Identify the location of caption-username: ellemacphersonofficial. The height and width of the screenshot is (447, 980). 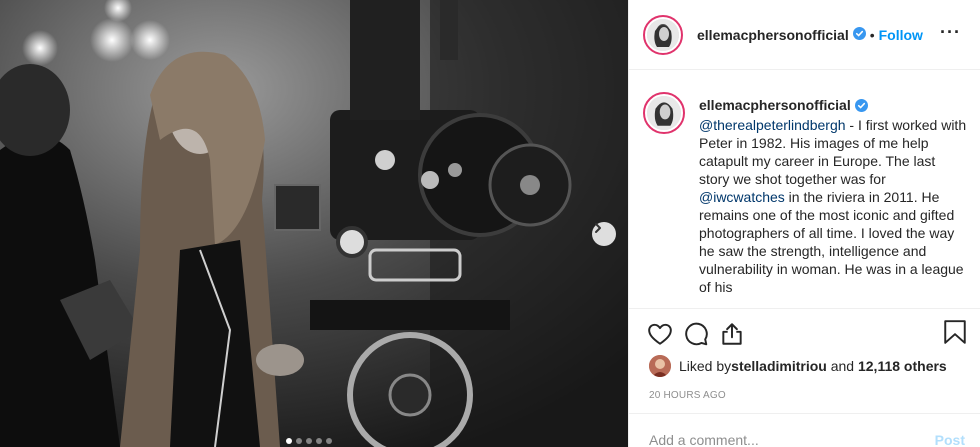
(775, 105).